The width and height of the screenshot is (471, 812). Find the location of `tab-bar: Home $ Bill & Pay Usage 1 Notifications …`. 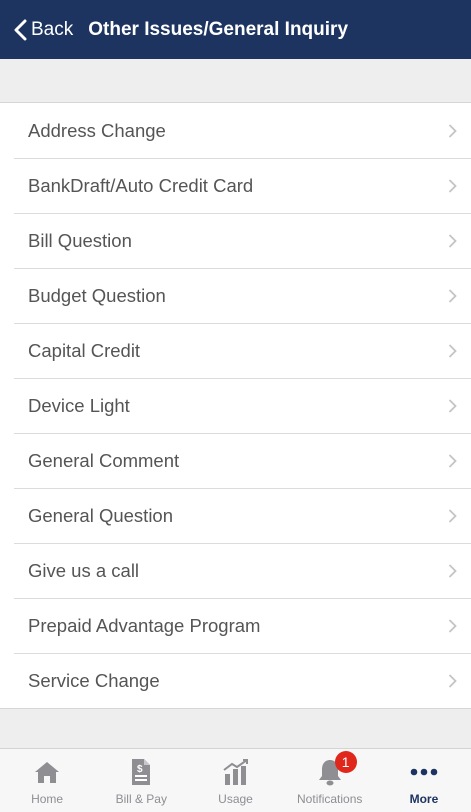

tab-bar: Home $ Bill & Pay Usage 1 Notifications … is located at coordinates (235, 780).